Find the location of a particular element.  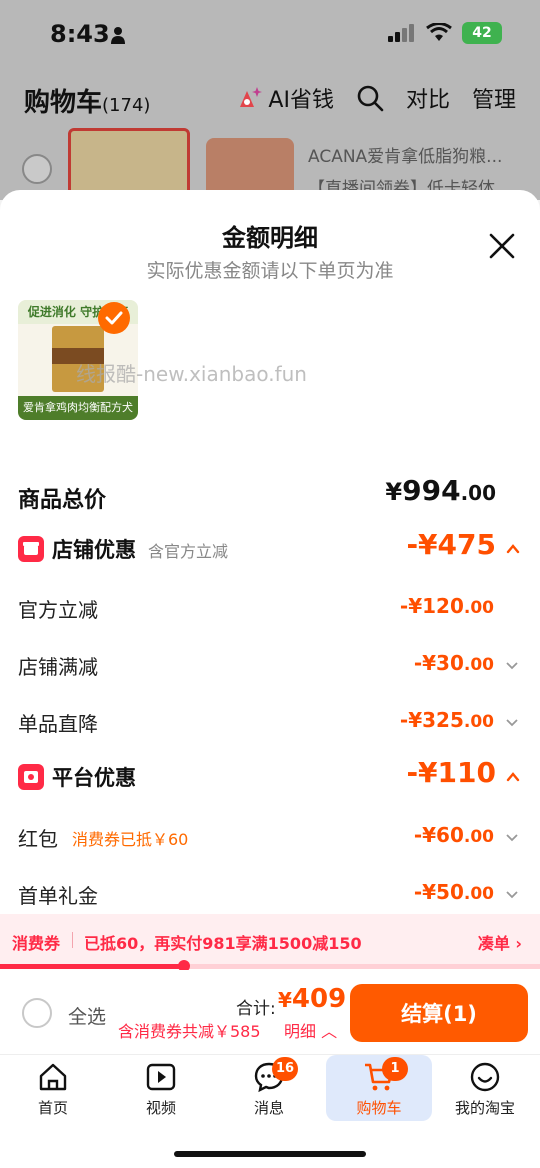

sum-discount-note: 含消费券共减￥585 is located at coordinates (189, 1031).